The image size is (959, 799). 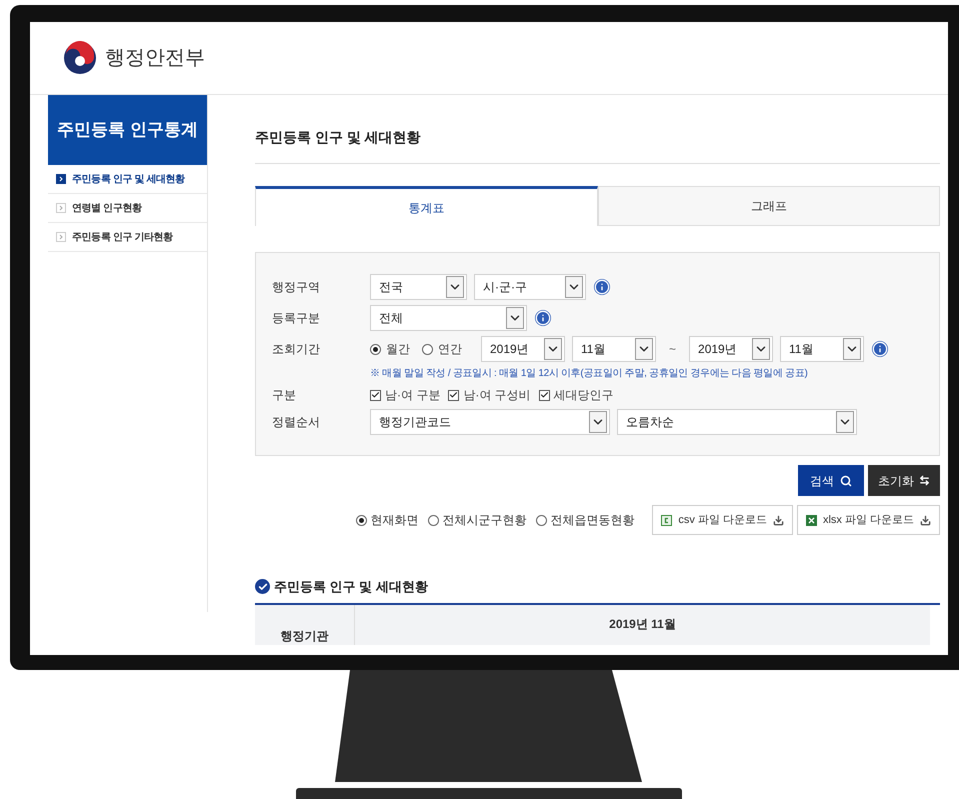 I want to click on download-button: csv 파일 다운로드, so click(x=722, y=520).